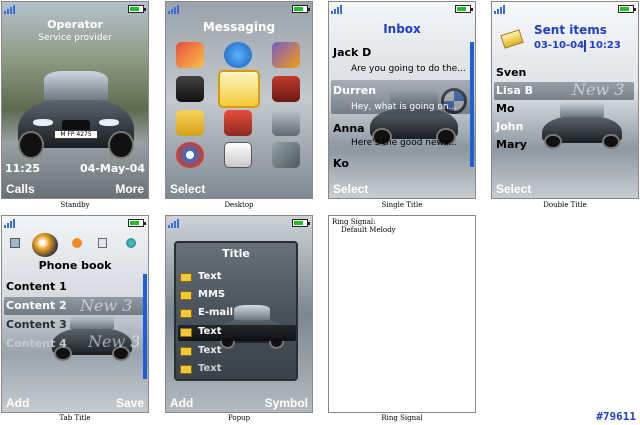 The width and height of the screenshot is (640, 425). Describe the element at coordinates (505, 108) in the screenshot. I see `list-item: Mo` at that location.